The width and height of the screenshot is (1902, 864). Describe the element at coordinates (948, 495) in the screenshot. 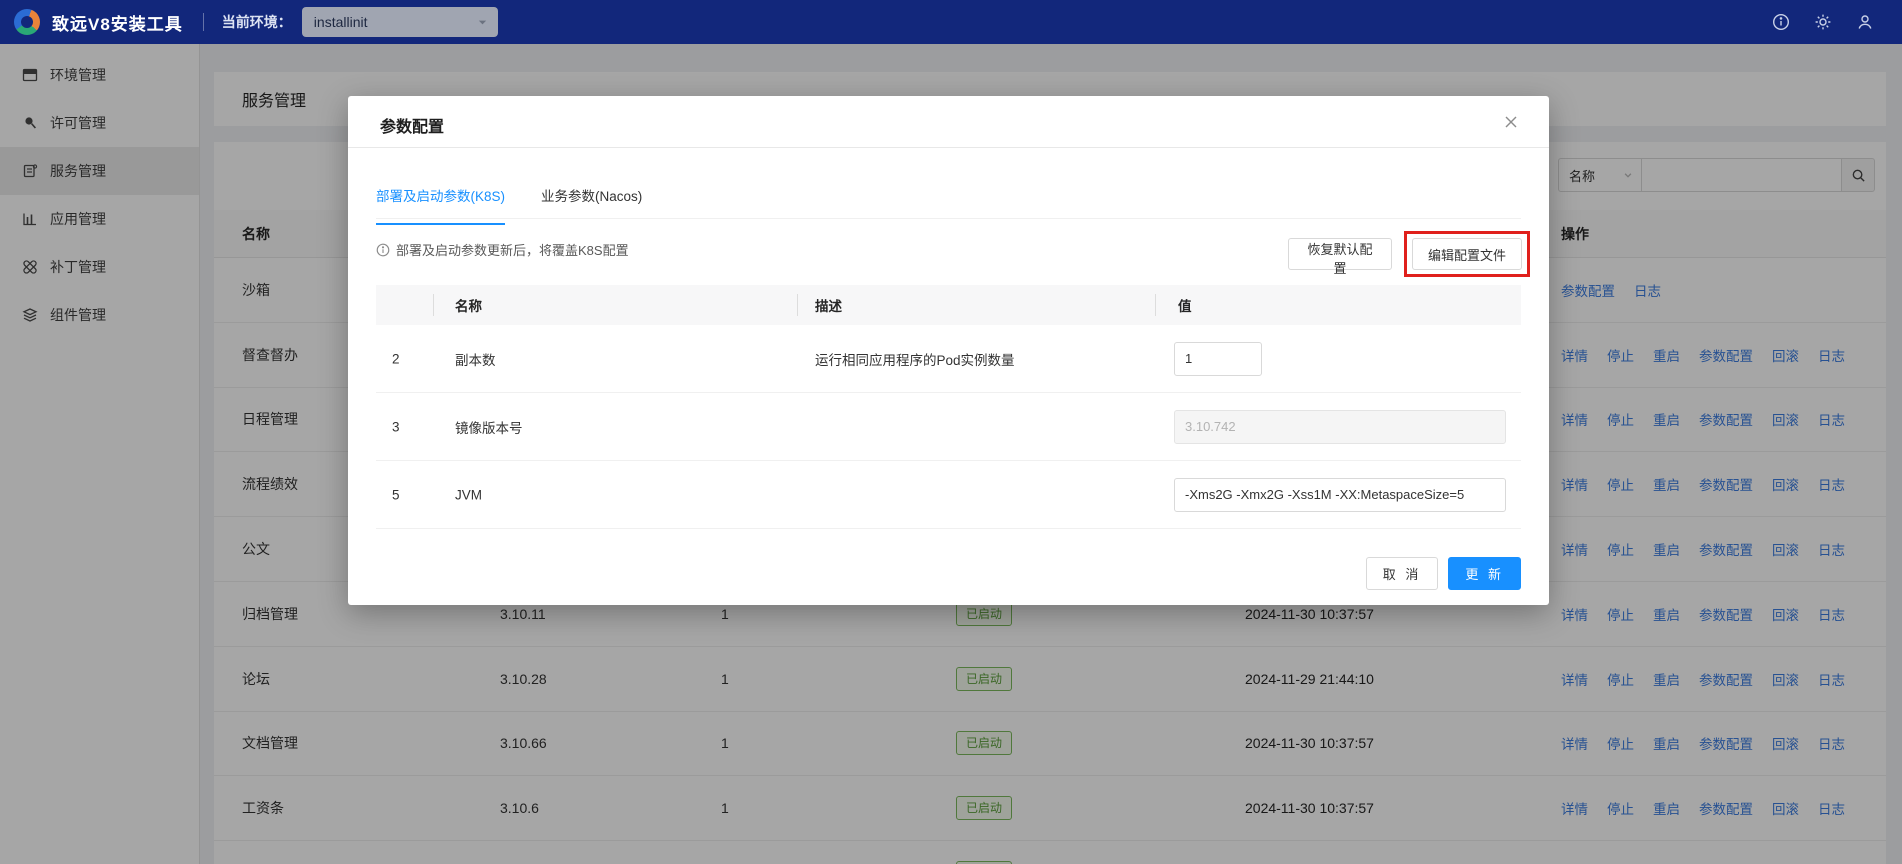

I see `param-row: 5 JVM` at that location.